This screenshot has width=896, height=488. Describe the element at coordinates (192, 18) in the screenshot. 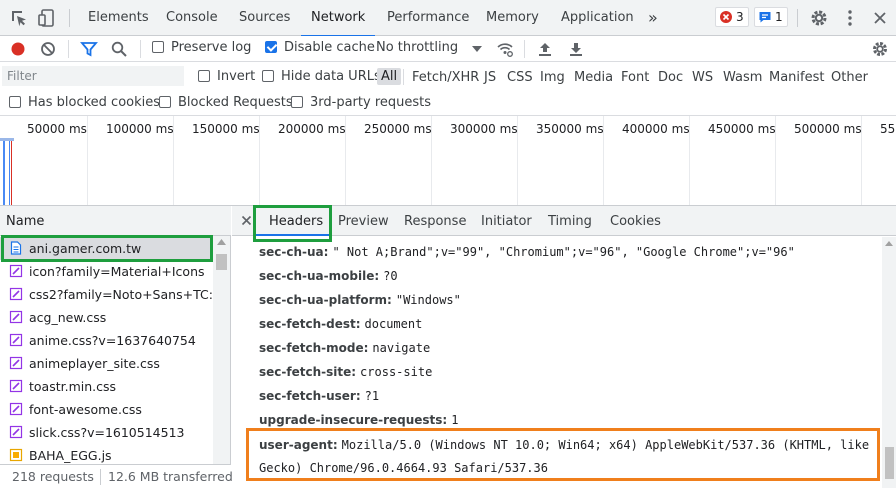

I see `tab-console: Console` at that location.